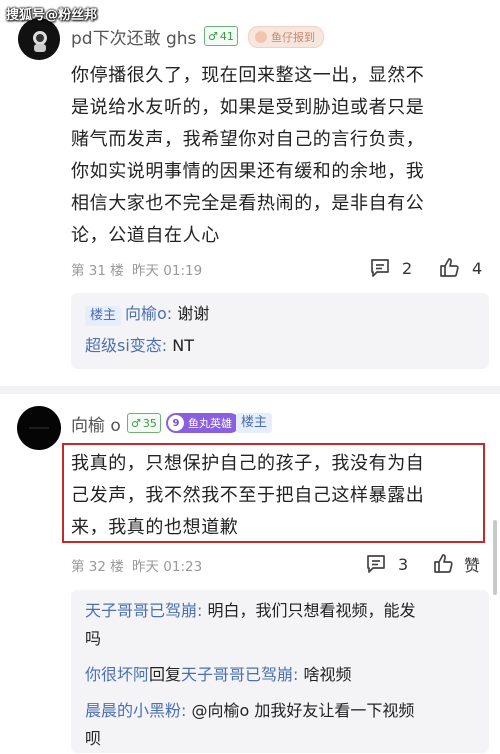 The image size is (500, 754). What do you see at coordinates (167, 567) in the screenshot?
I see `comment-time: 昨天 01:23` at bounding box center [167, 567].